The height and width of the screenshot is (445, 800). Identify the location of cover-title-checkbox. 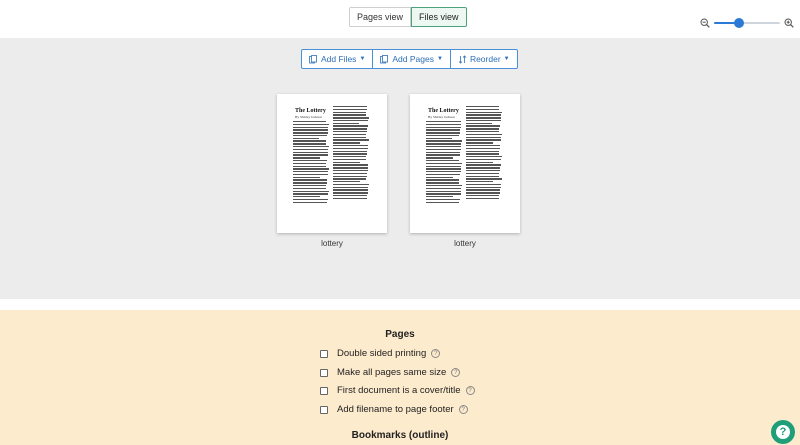
(324, 390).